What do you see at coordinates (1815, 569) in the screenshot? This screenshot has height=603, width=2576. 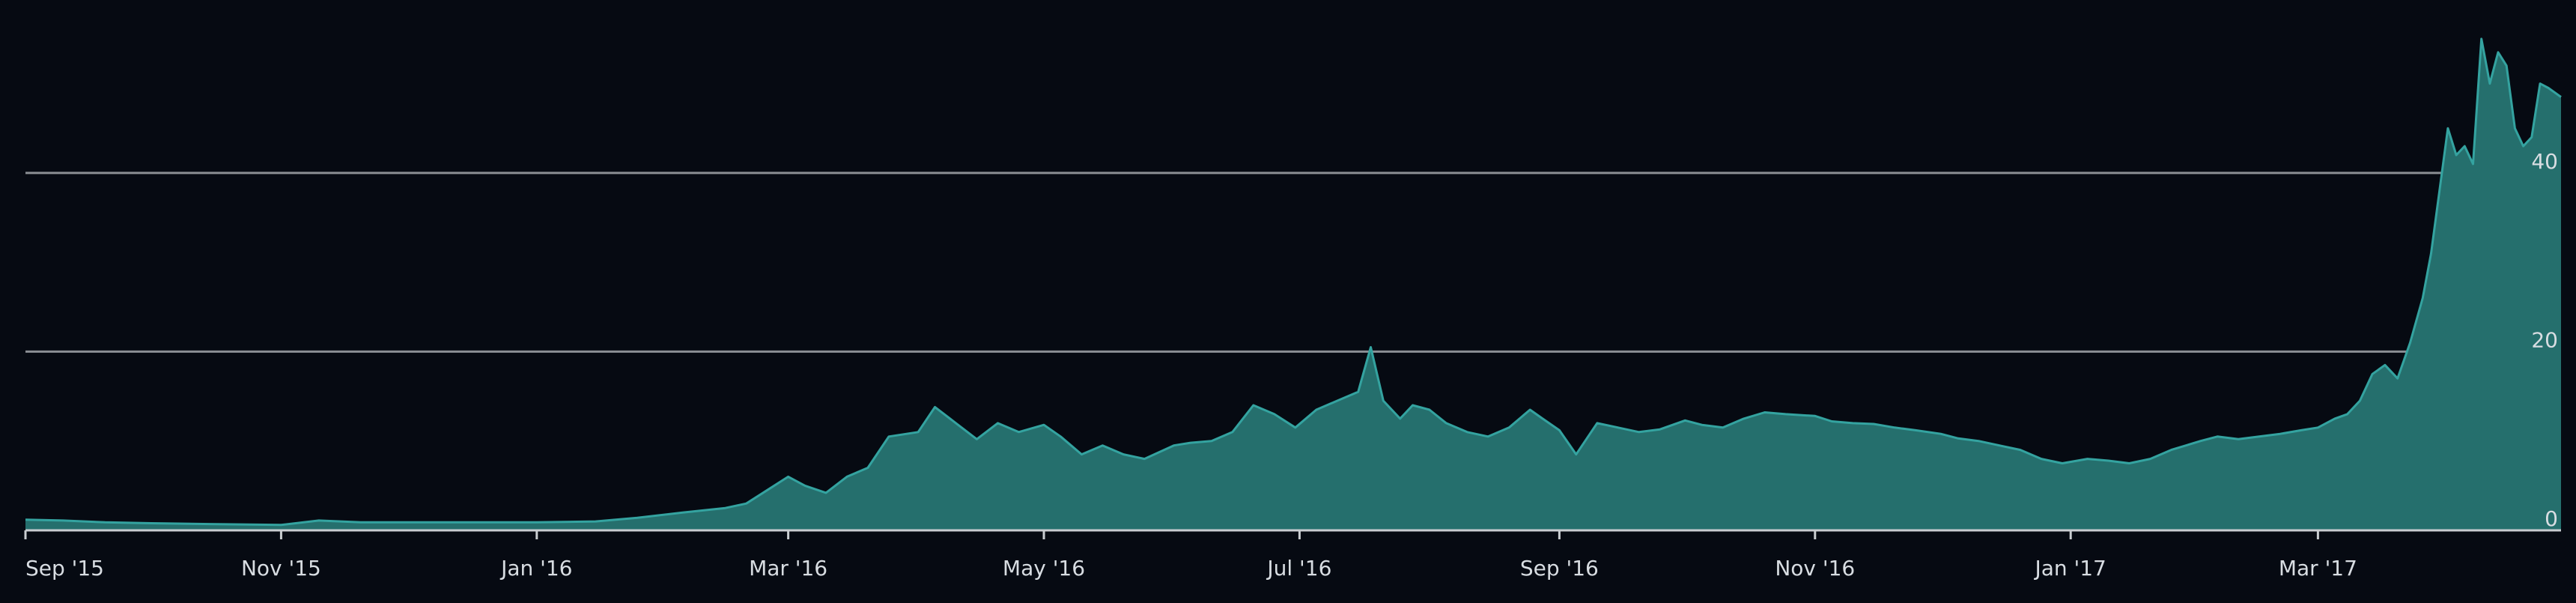 I see `x-tick-label: Nov '16` at bounding box center [1815, 569].